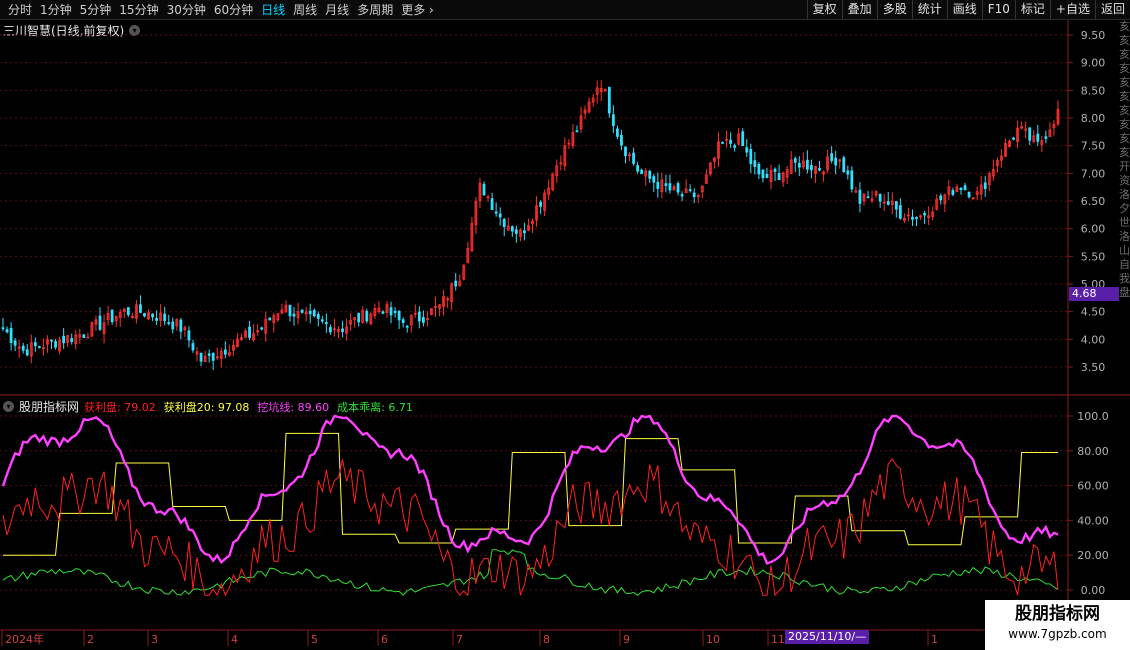 Image resolution: width=1130 pixels, height=650 pixels. Describe the element at coordinates (1093, 312) in the screenshot. I see `price-tick-label: 4.50` at that location.